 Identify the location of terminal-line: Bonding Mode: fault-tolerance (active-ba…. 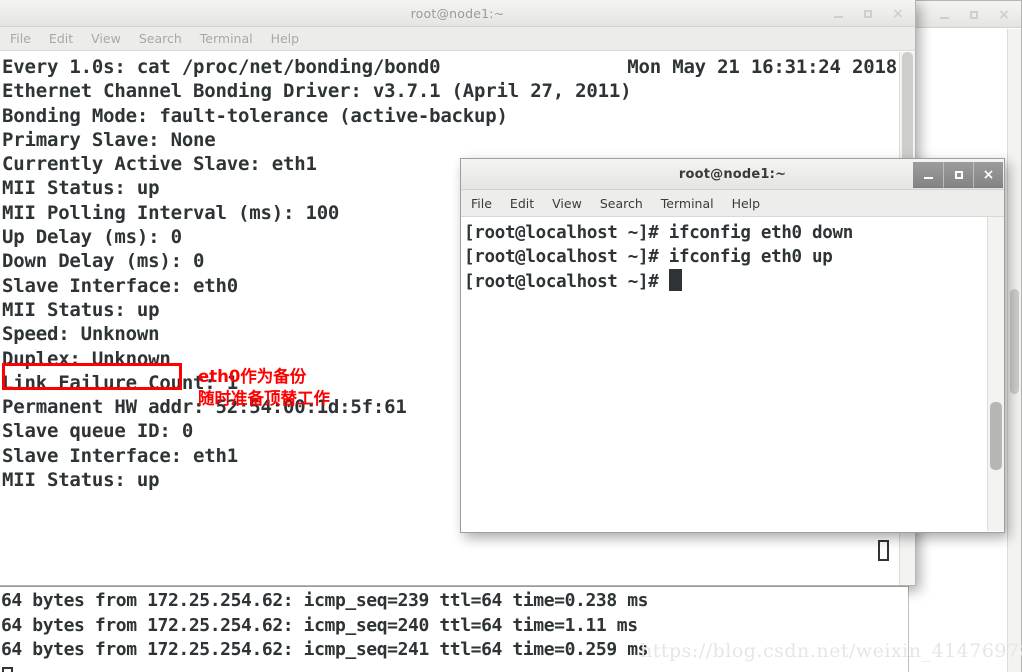
(255, 115).